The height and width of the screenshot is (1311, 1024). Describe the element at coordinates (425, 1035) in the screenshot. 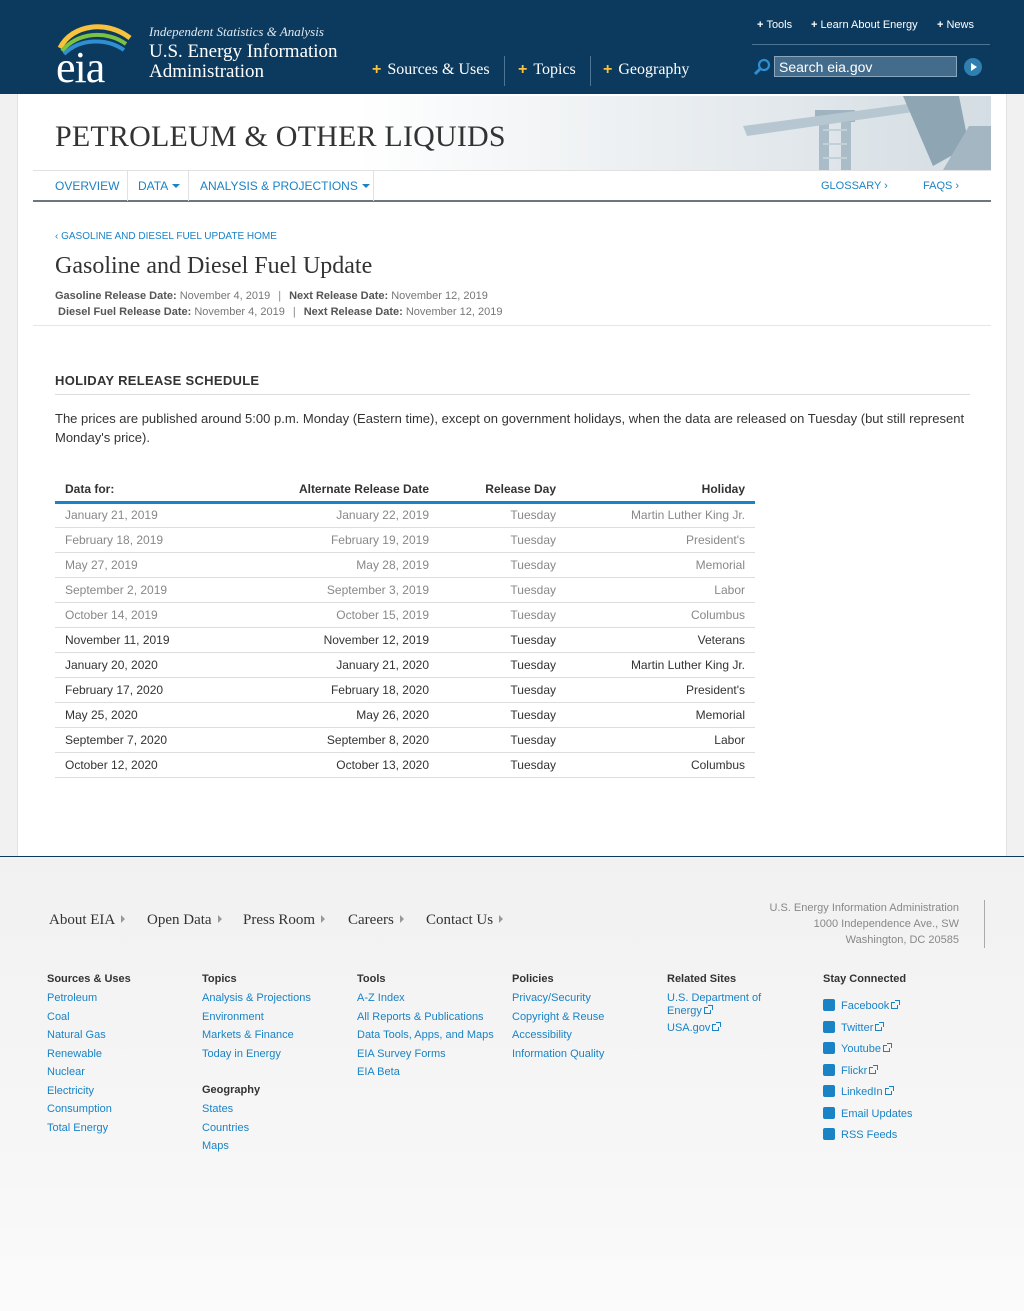

I see `footer-link-data-tools-apps-and-maps: Data Tools, Apps, and Maps` at that location.